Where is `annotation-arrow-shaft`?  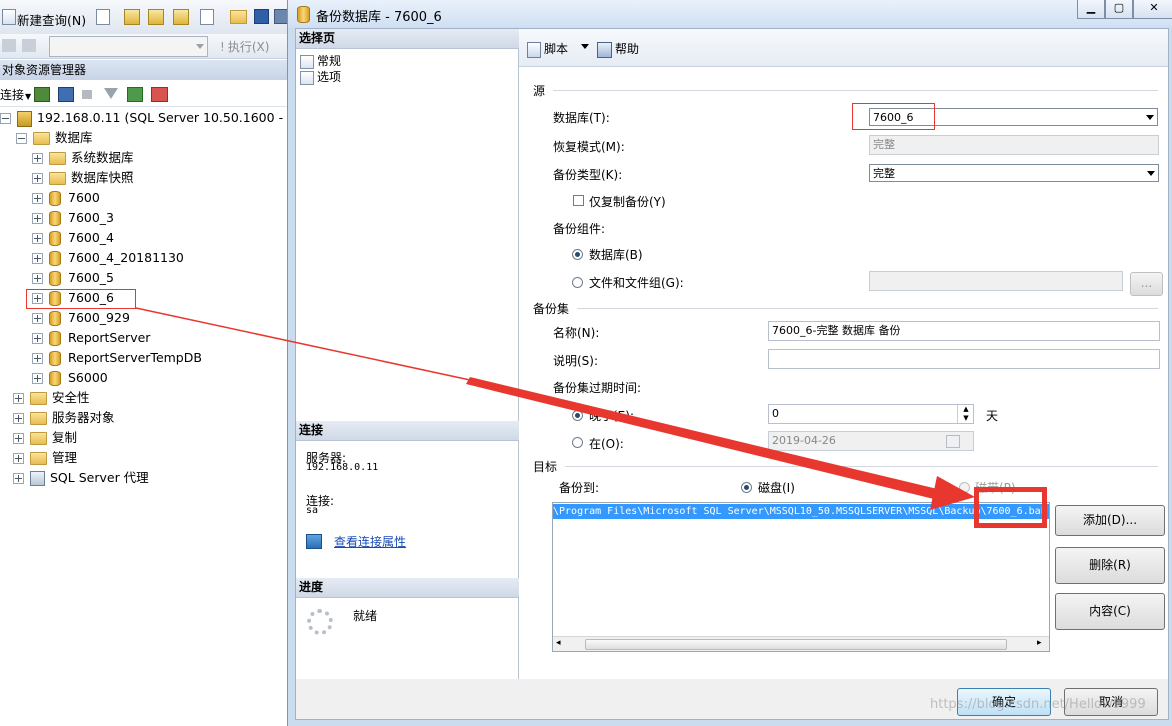
annotation-arrow-shaft is located at coordinates (708, 439).